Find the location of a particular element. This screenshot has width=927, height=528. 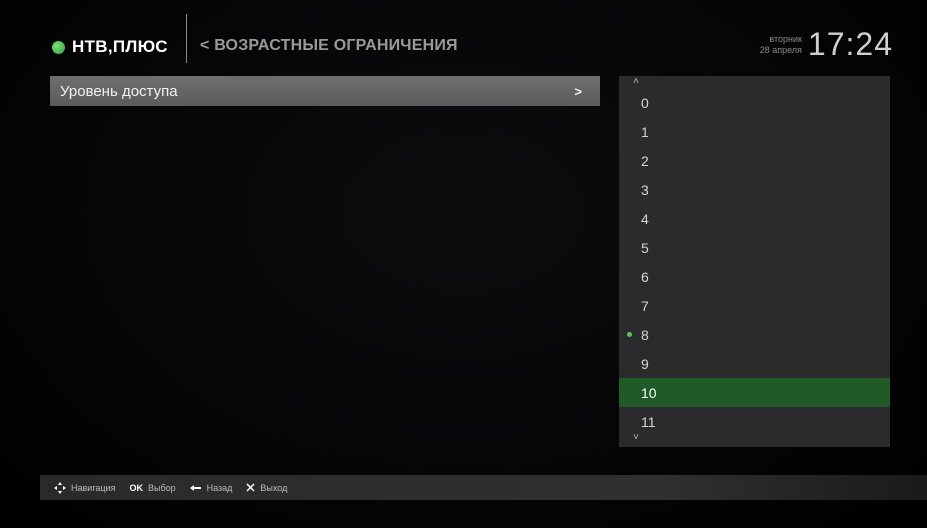

help-back-label: Назад is located at coordinates (219, 487).